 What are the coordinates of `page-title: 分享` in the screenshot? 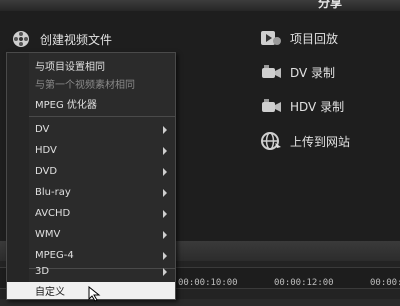 It's located at (329, 5).